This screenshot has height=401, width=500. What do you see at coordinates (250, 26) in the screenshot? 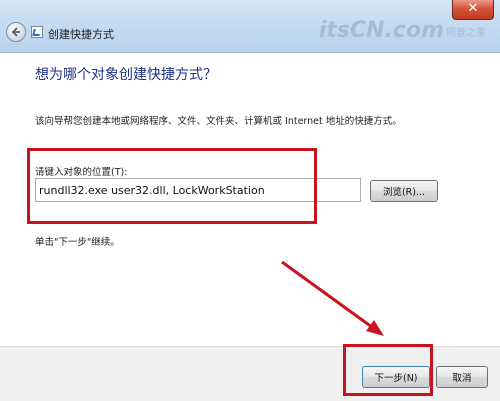
I see `title-bar: 创建快捷方式 itsCN.com 网管之家 ✕` at bounding box center [250, 26].